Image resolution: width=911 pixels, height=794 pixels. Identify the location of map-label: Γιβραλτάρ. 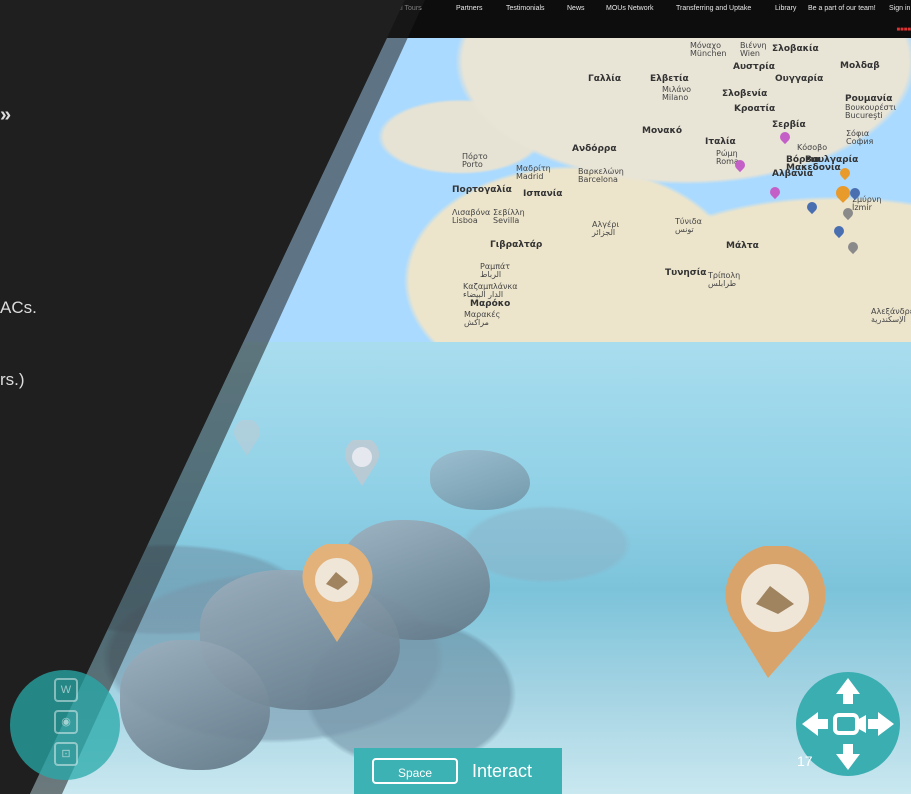
(516, 245).